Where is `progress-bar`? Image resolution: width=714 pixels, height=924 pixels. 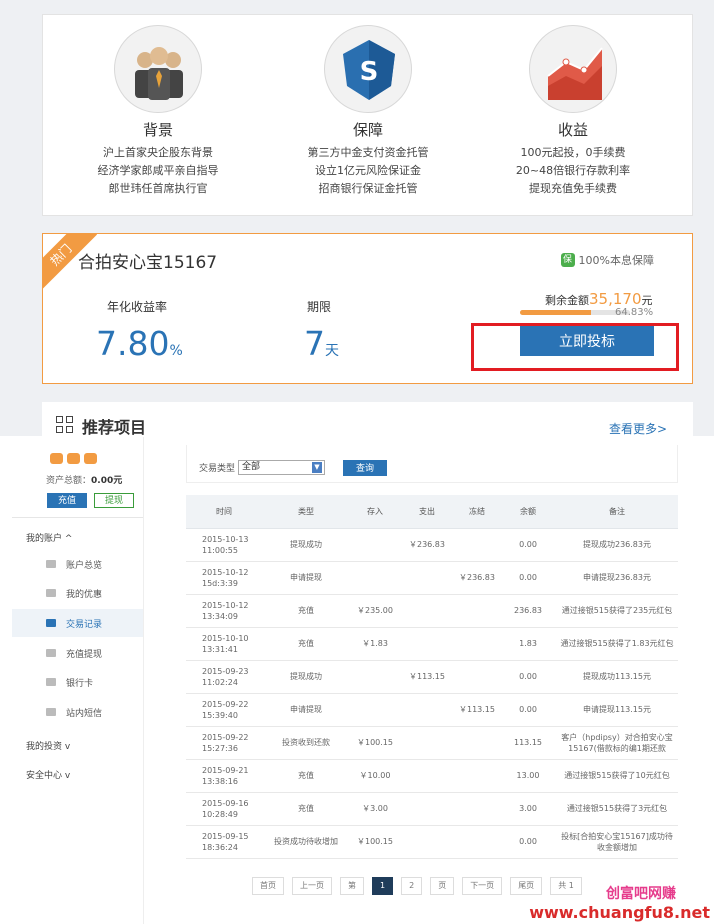 progress-bar is located at coordinates (575, 312).